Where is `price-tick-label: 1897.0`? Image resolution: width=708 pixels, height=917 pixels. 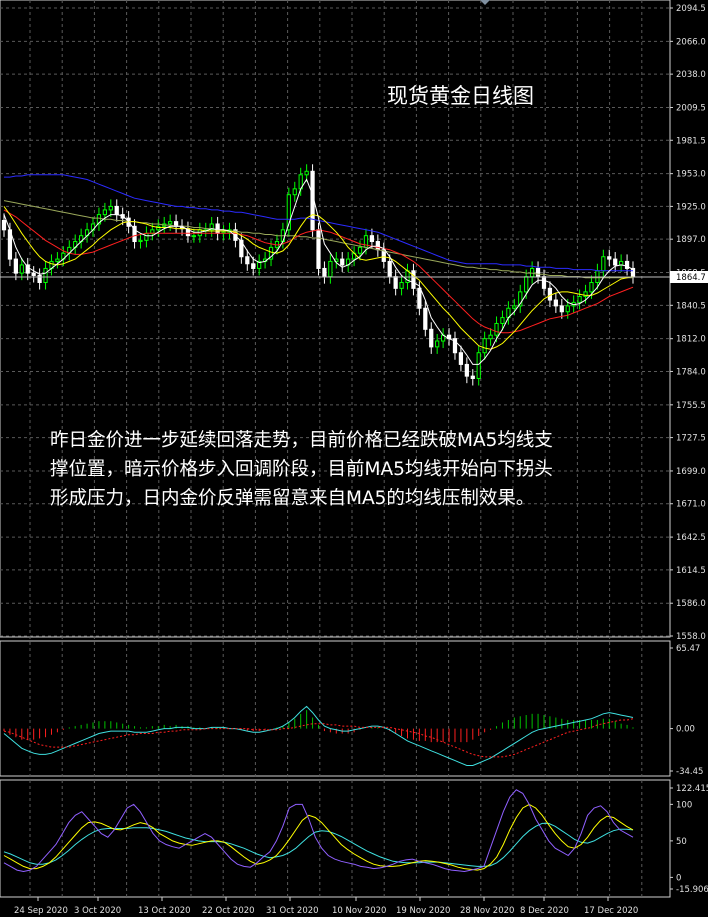 price-tick-label: 1897.0 is located at coordinates (691, 240).